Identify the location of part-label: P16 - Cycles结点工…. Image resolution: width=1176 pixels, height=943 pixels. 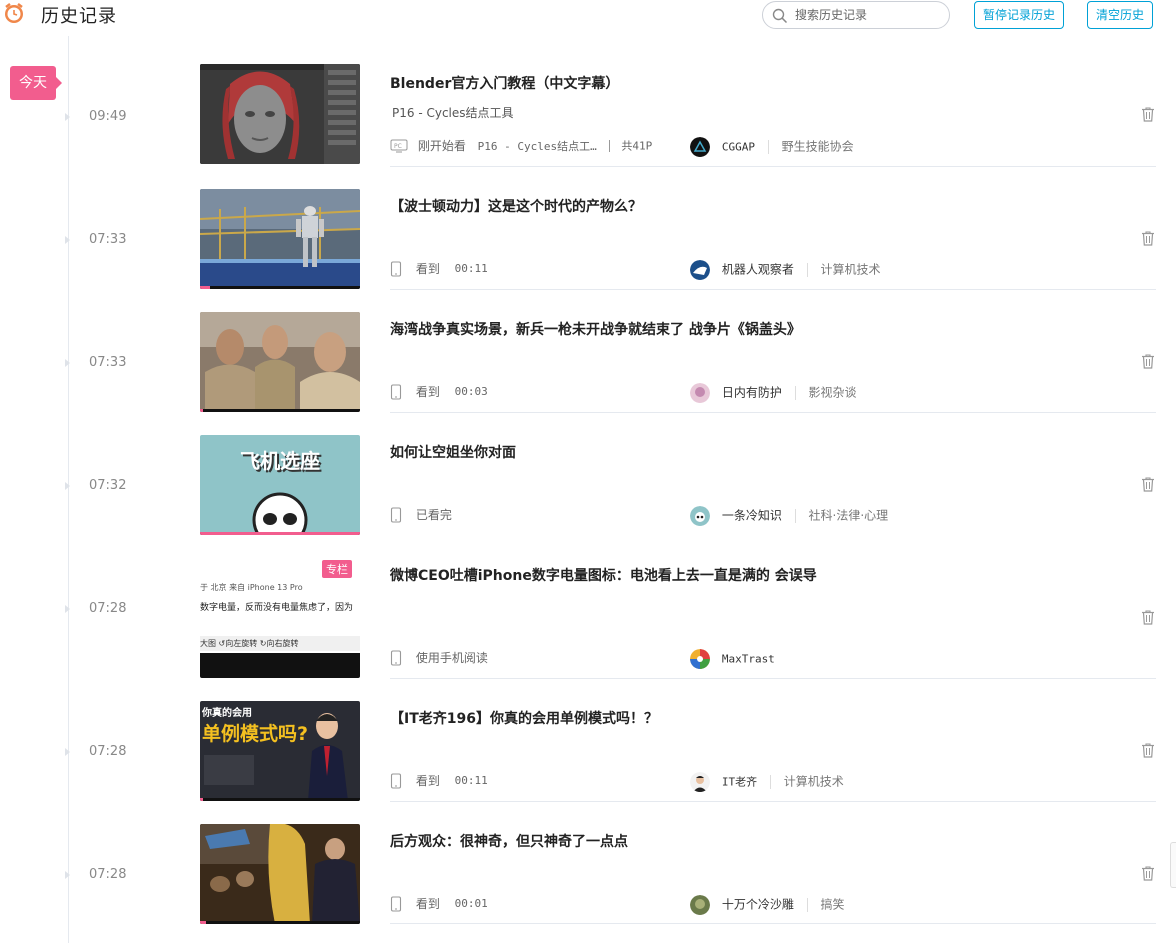
(537, 146).